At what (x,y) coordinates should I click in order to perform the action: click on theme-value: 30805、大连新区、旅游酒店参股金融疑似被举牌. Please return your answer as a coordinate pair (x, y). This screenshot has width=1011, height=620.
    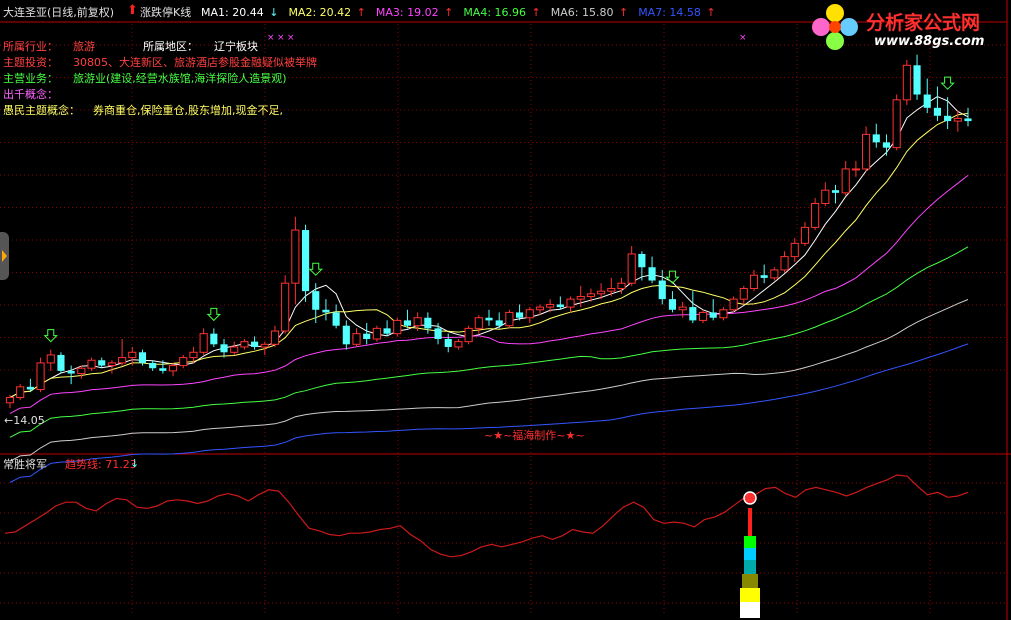
    Looking at the image, I should click on (195, 63).